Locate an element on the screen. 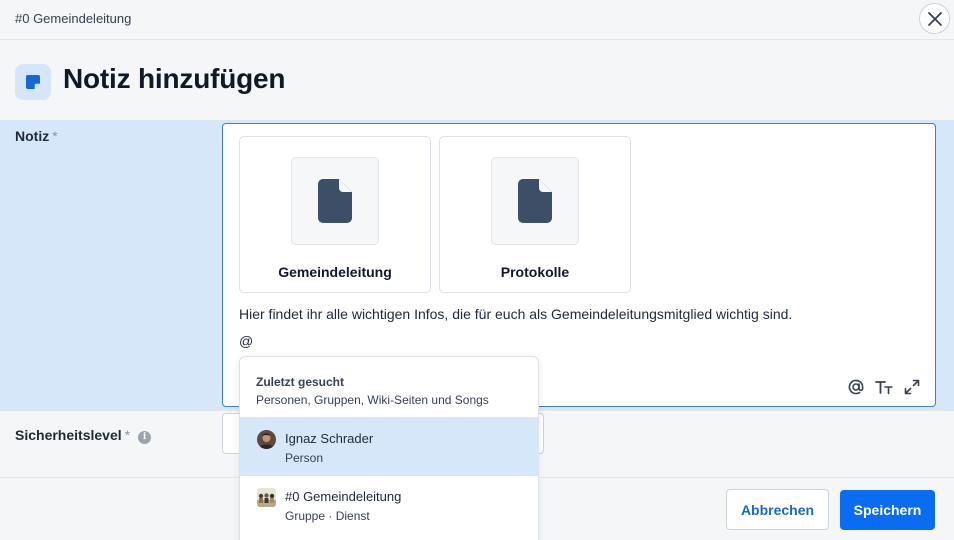  close-button is located at coordinates (934, 18).